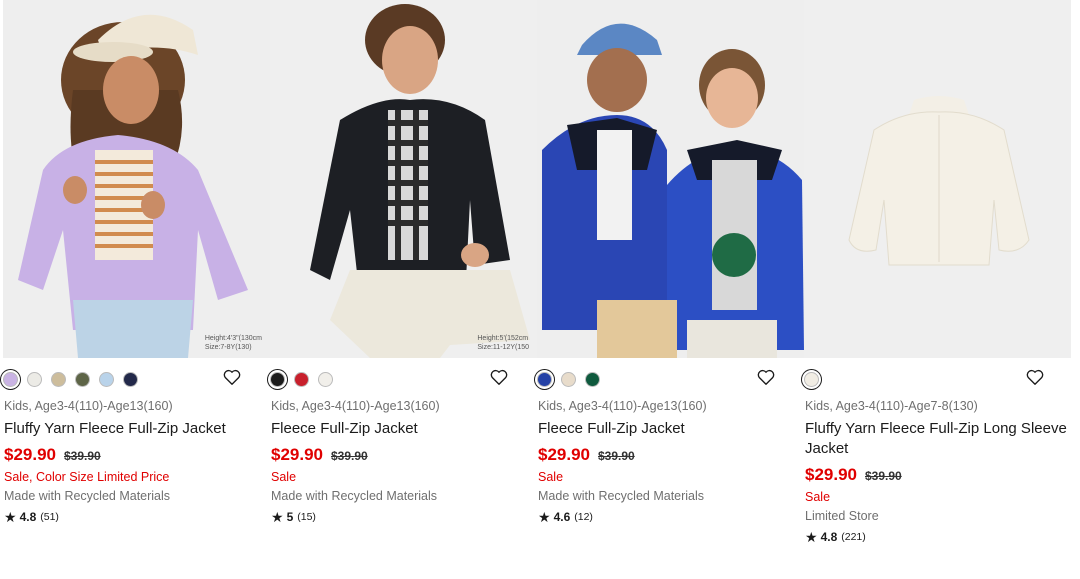  Describe the element at coordinates (562, 517) in the screenshot. I see `rating-score: 4.6` at that location.